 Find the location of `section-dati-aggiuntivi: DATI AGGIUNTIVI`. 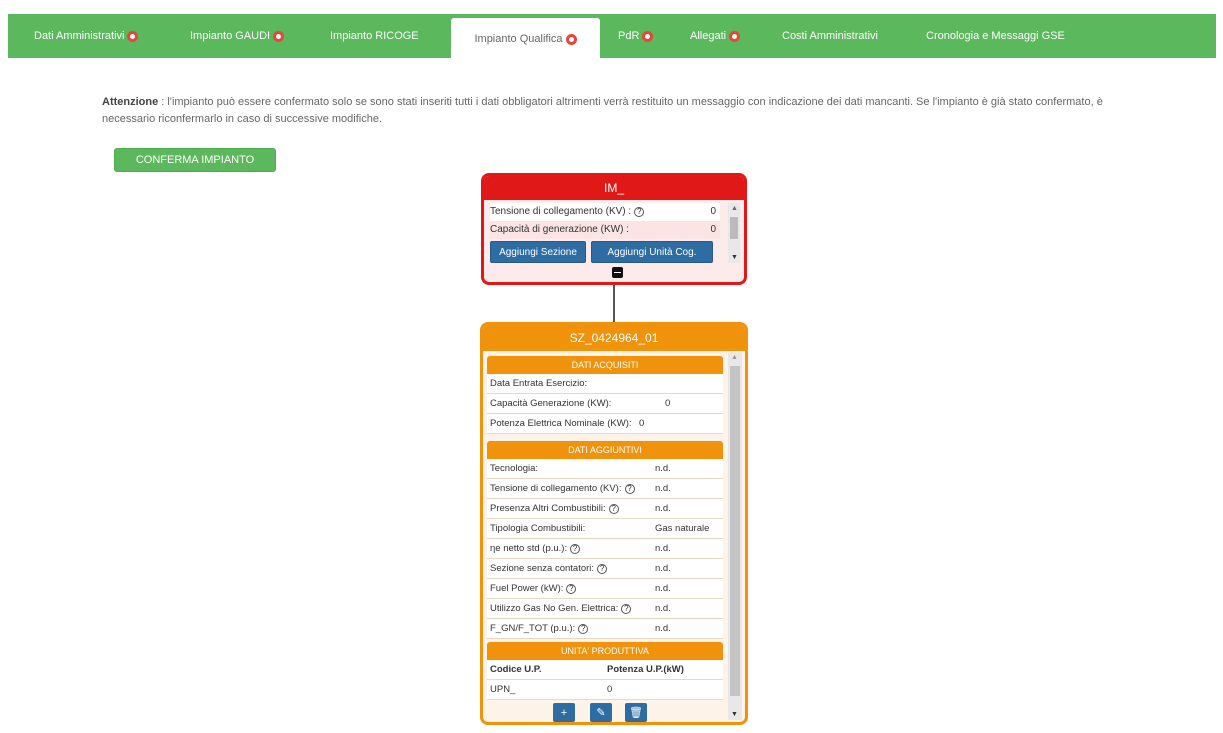

section-dati-aggiuntivi: DATI AGGIUNTIVI is located at coordinates (605, 450).